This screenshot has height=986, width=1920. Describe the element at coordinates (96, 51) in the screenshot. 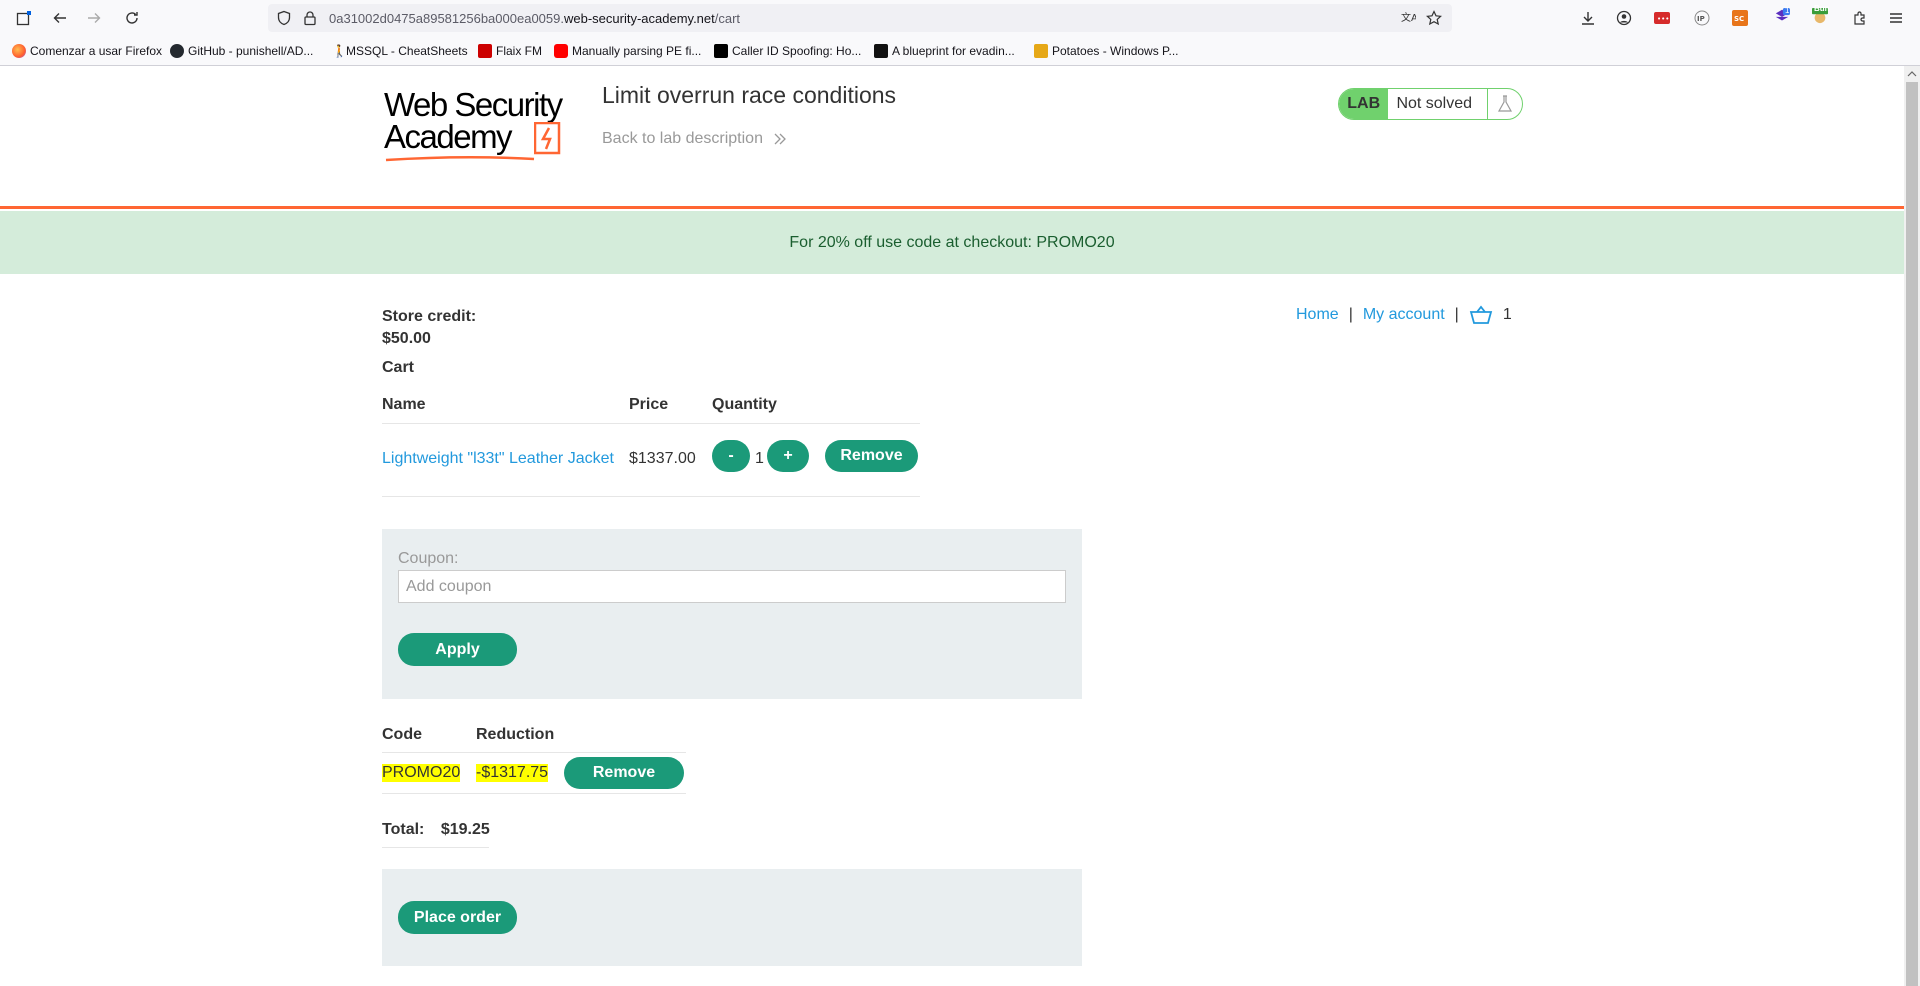

I see `bookmark-label: Comenzar a usar Firefox` at that location.